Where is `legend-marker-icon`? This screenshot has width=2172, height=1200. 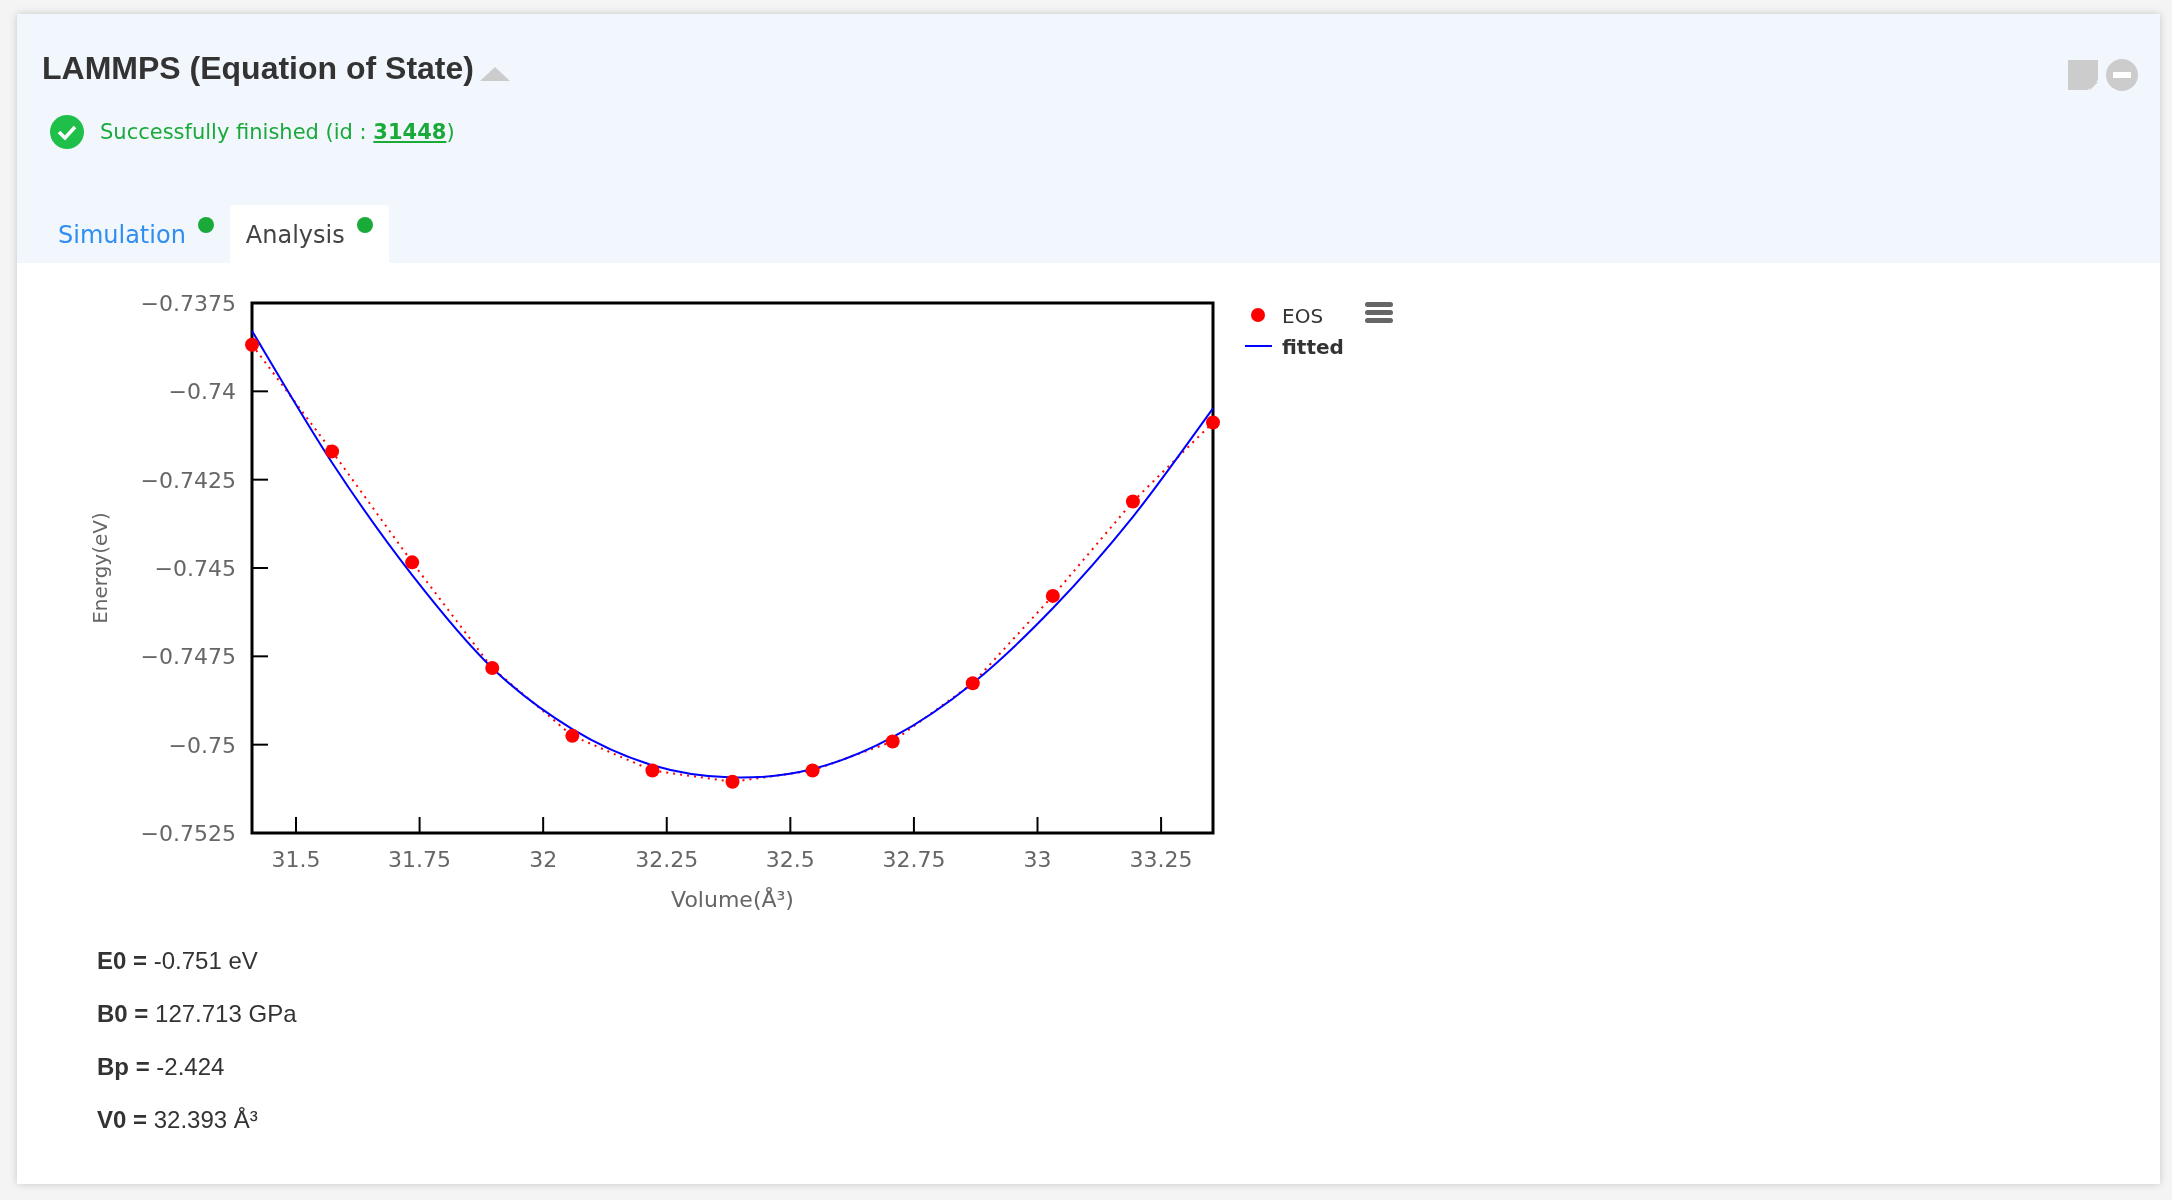 legend-marker-icon is located at coordinates (1258, 315).